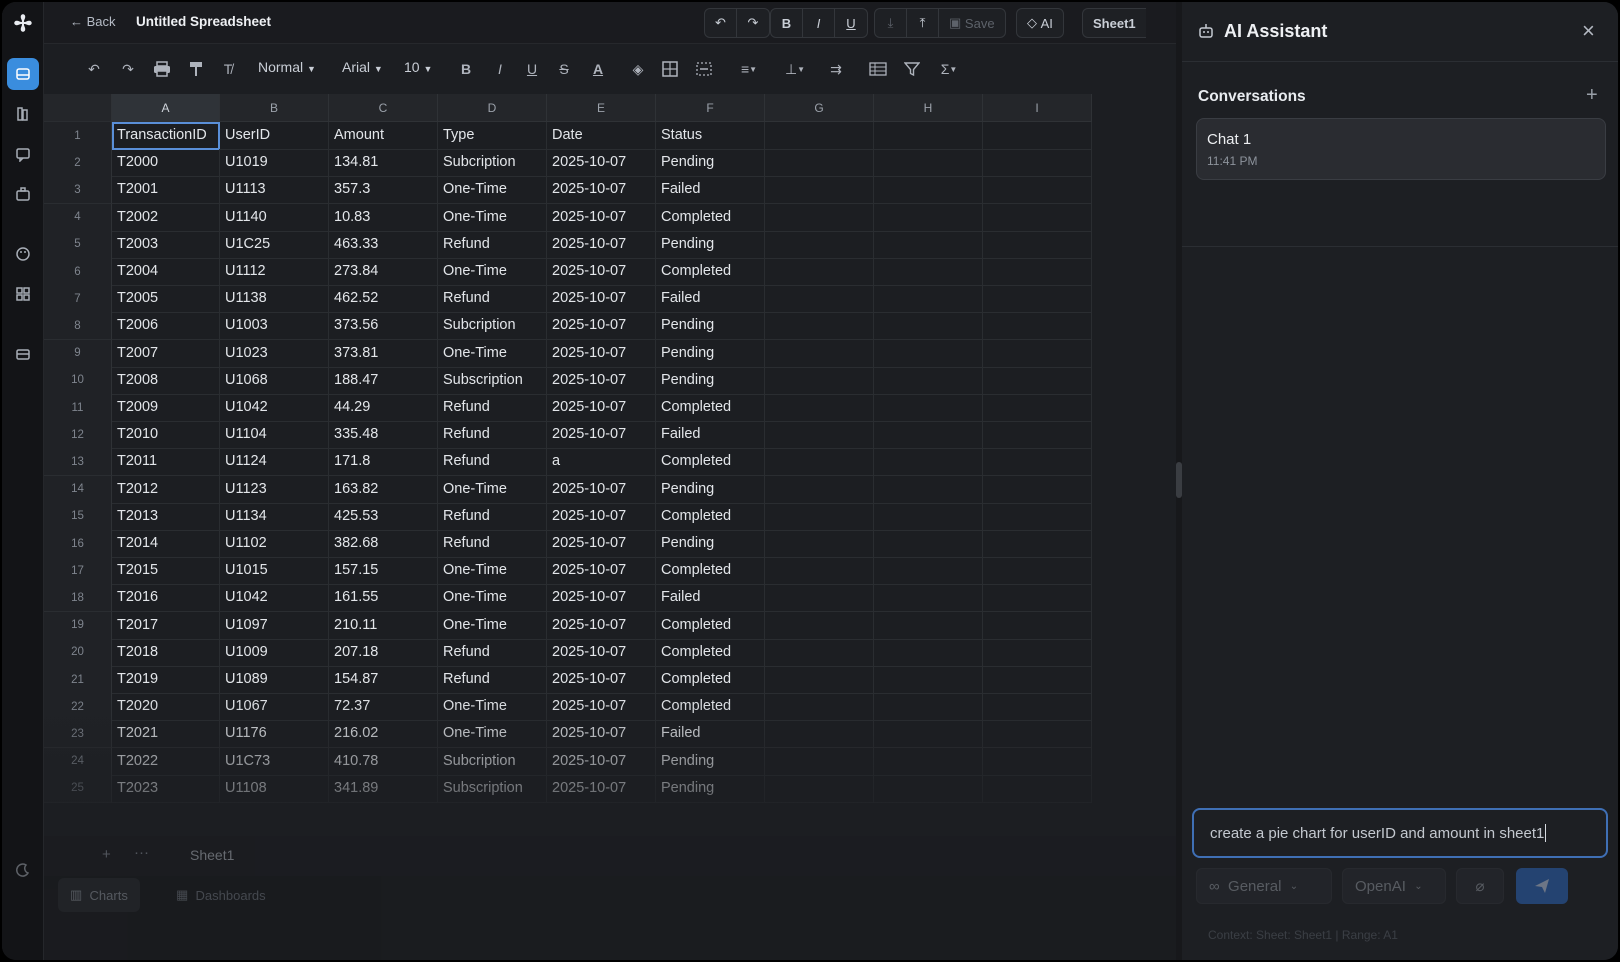 The height and width of the screenshot is (962, 1620). What do you see at coordinates (972, 23) in the screenshot?
I see `save-button: ▣ Save` at bounding box center [972, 23].